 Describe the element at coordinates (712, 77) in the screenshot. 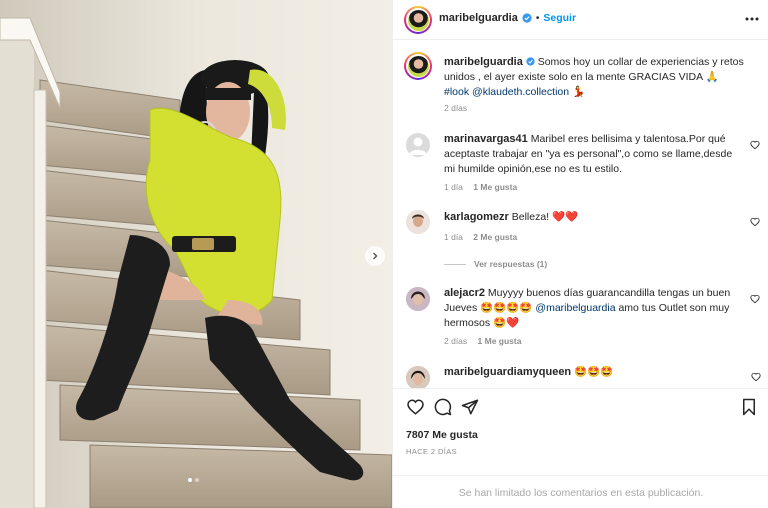

I see `caption-emoji: 🙏` at that location.